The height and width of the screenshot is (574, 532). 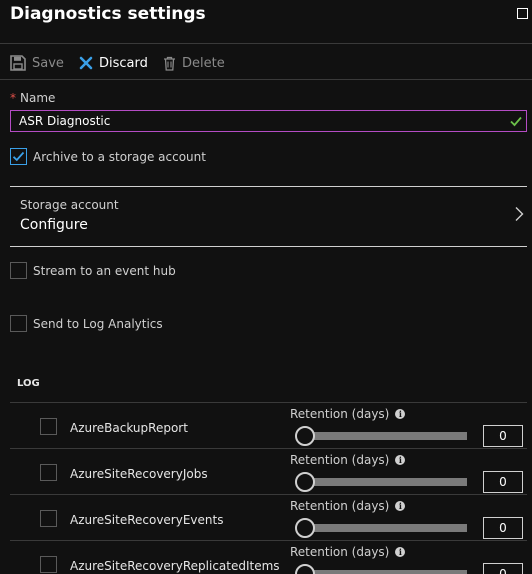 What do you see at coordinates (18, 63) in the screenshot?
I see `save-icon` at bounding box center [18, 63].